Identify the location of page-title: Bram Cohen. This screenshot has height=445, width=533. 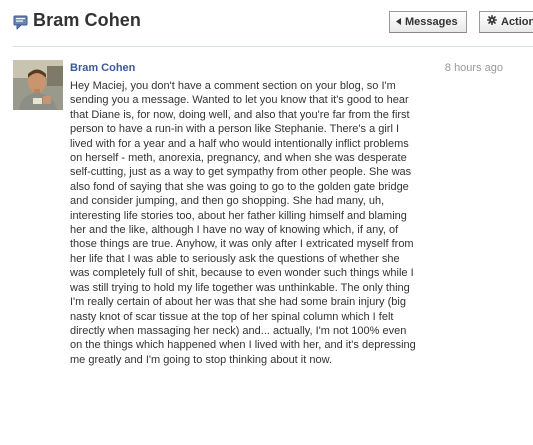
(87, 20).